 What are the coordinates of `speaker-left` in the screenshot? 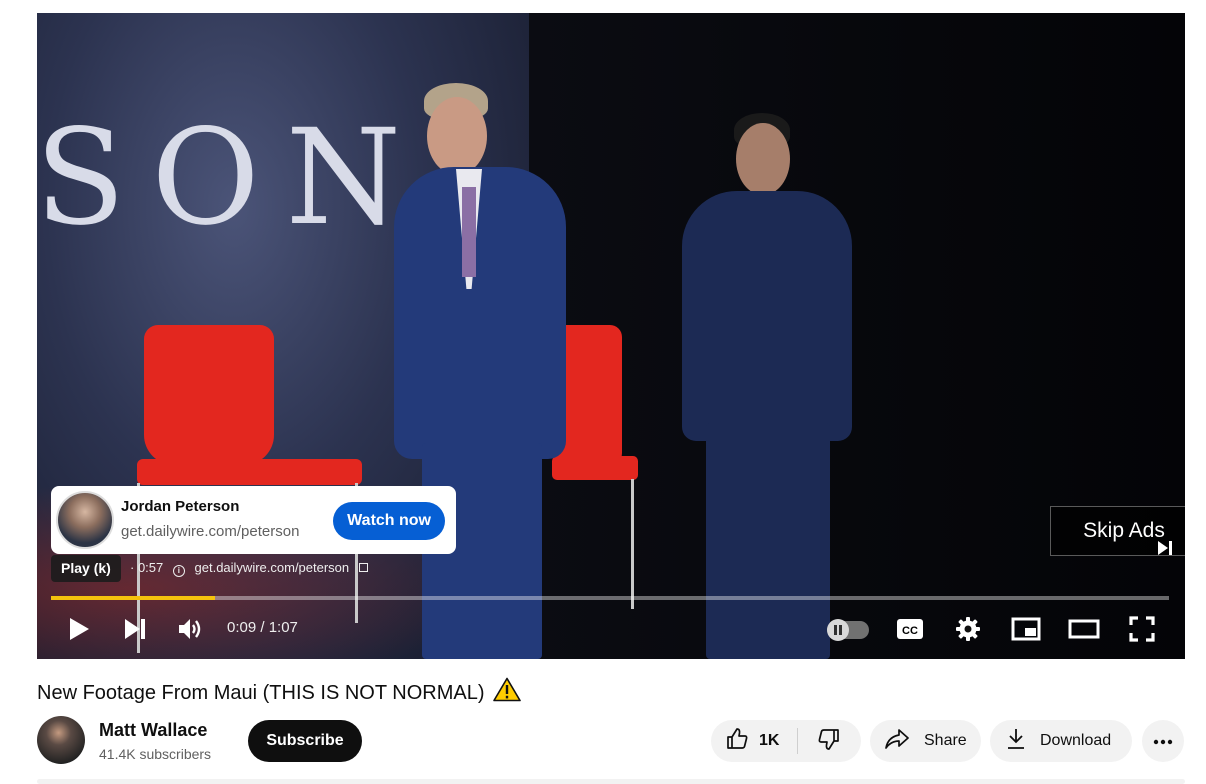 It's located at (481, 371).